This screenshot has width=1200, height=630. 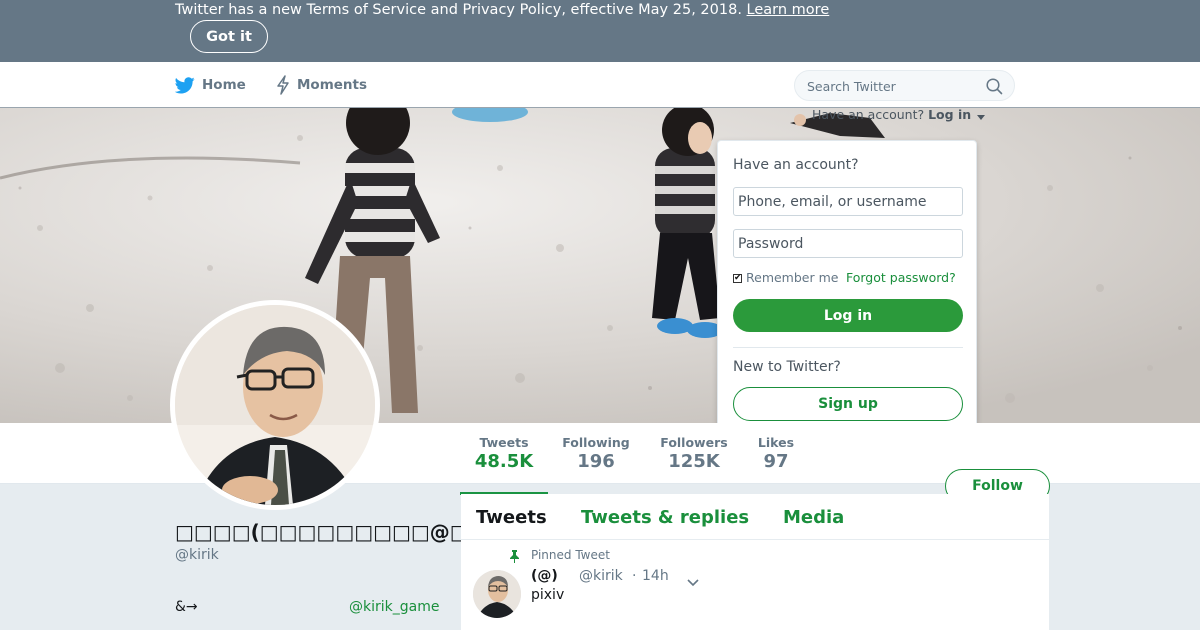 I want to click on remember-me-label: Remember me, so click(x=792, y=277).